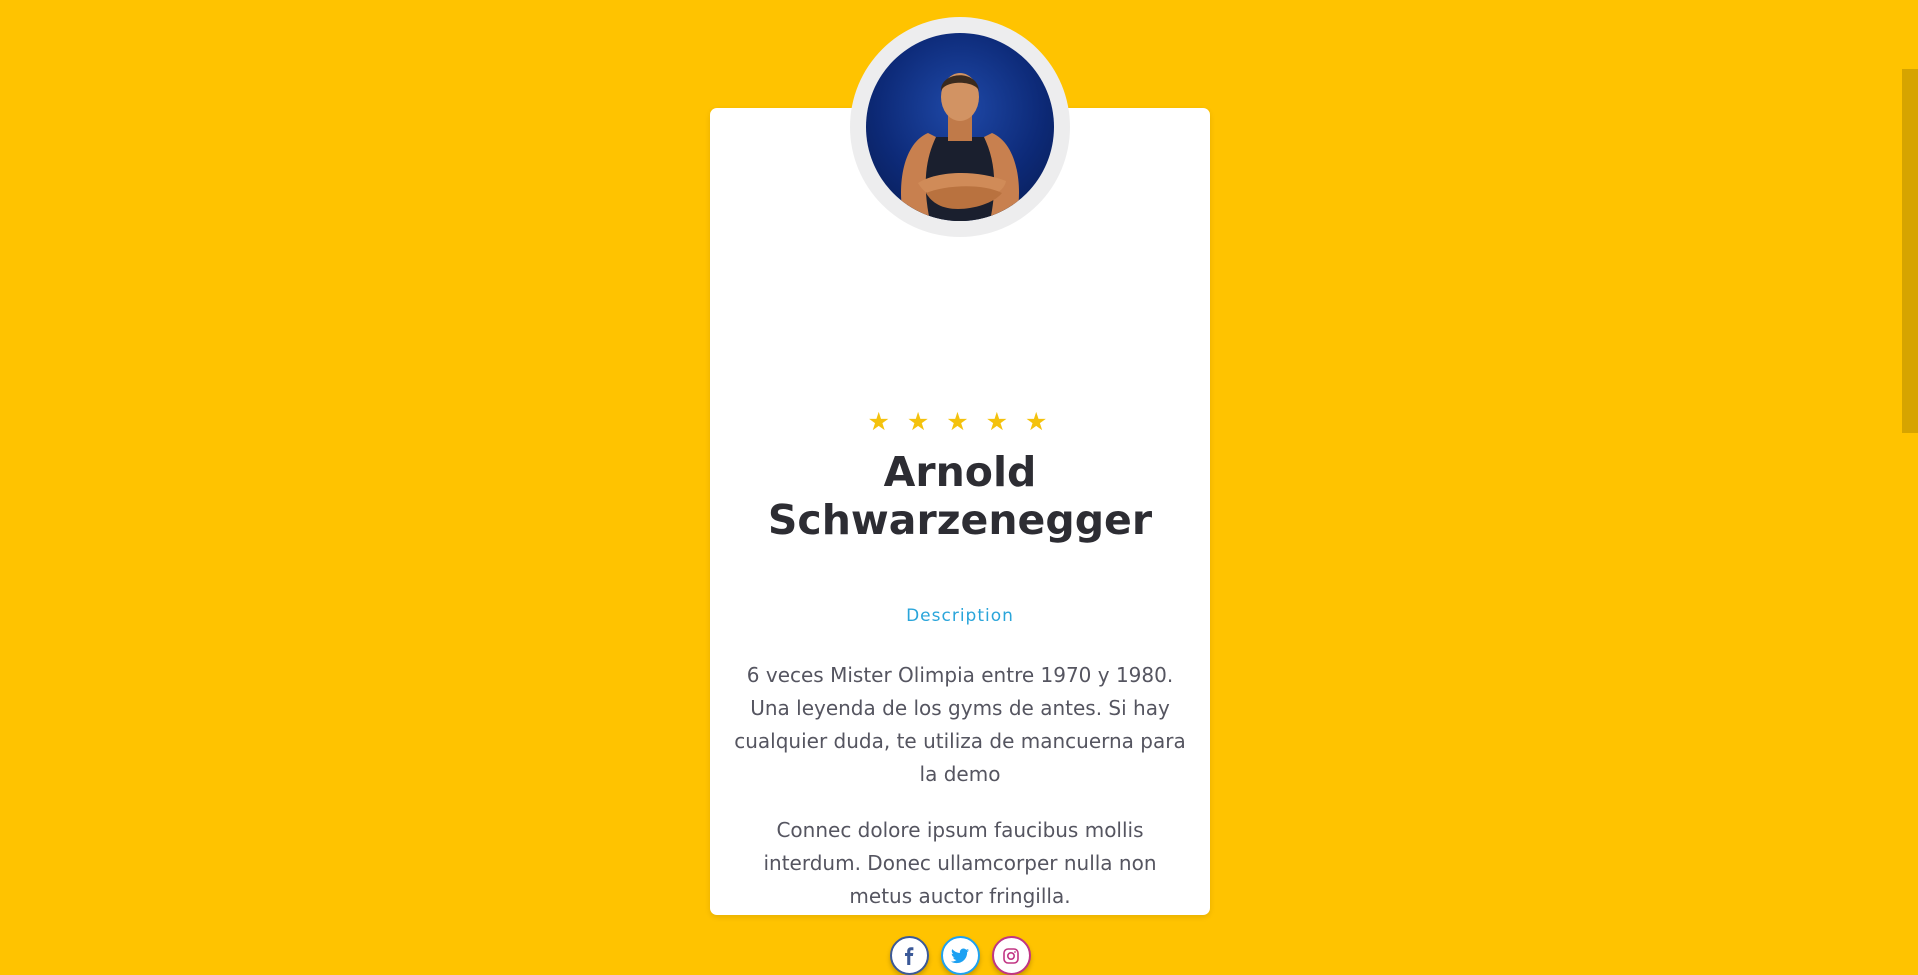  What do you see at coordinates (960, 616) in the screenshot?
I see `description-label: Description` at bounding box center [960, 616].